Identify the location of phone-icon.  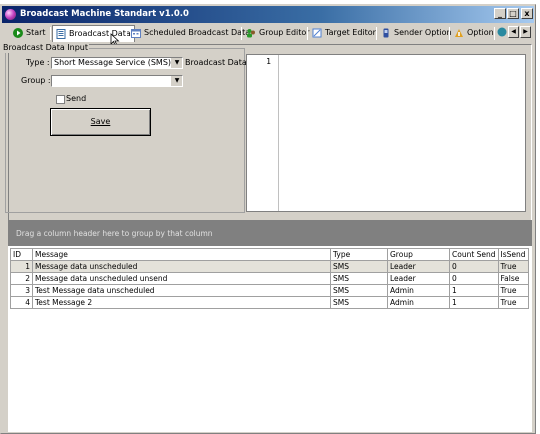
(386, 33).